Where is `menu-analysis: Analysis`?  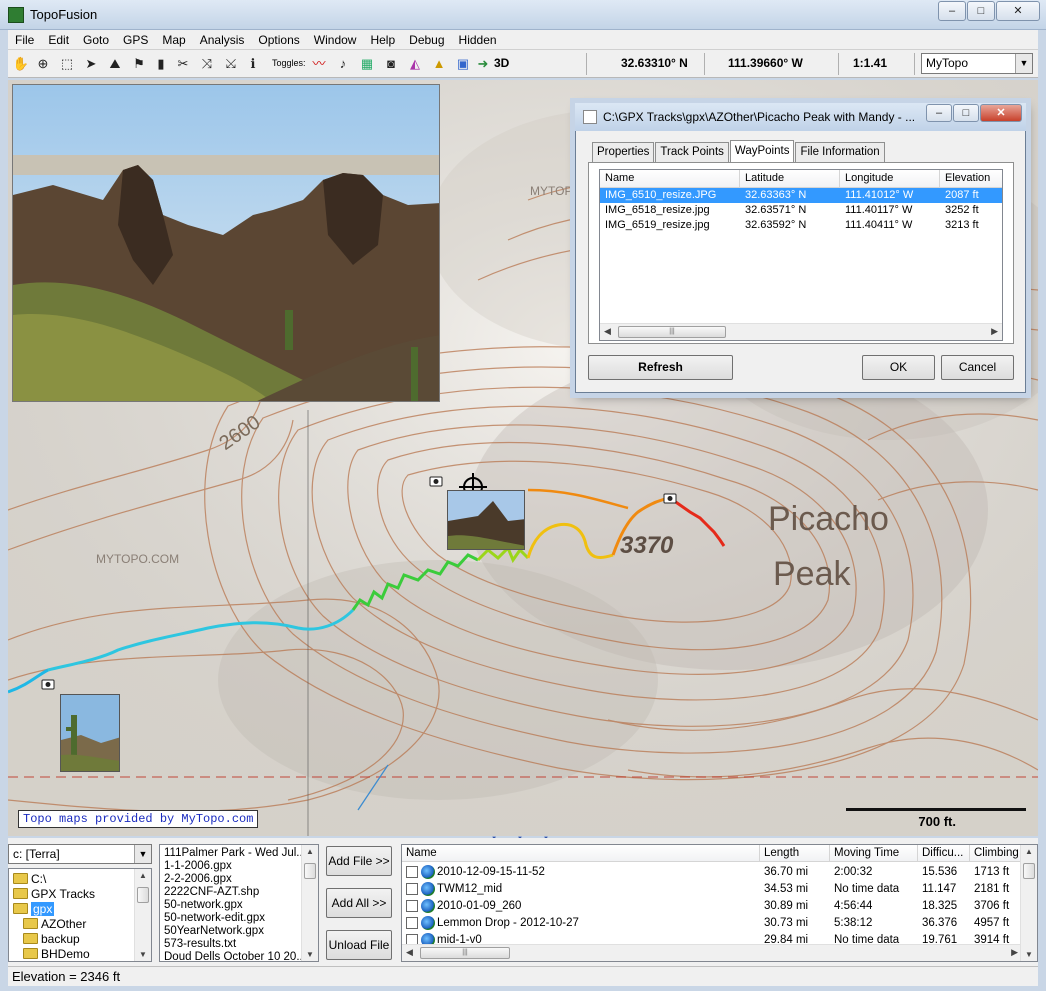 menu-analysis: Analysis is located at coordinates (222, 40).